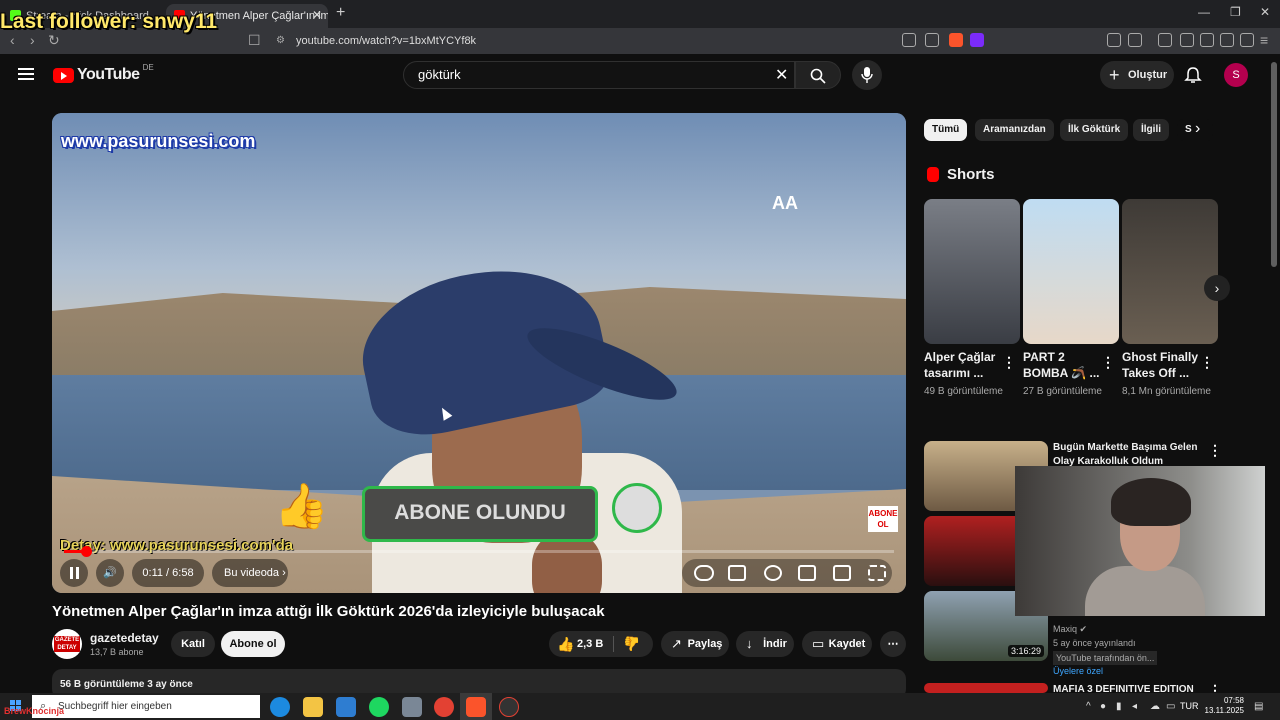 Image resolution: width=1280 pixels, height=720 pixels. I want to click on brave-taskbar-icon, so click(476, 707).